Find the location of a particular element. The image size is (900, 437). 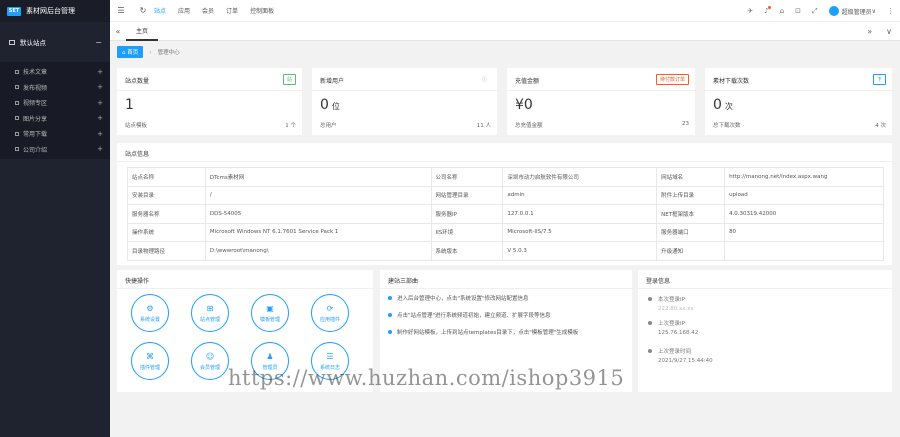

stat-foot-label: 总用户 is located at coordinates (328, 126).